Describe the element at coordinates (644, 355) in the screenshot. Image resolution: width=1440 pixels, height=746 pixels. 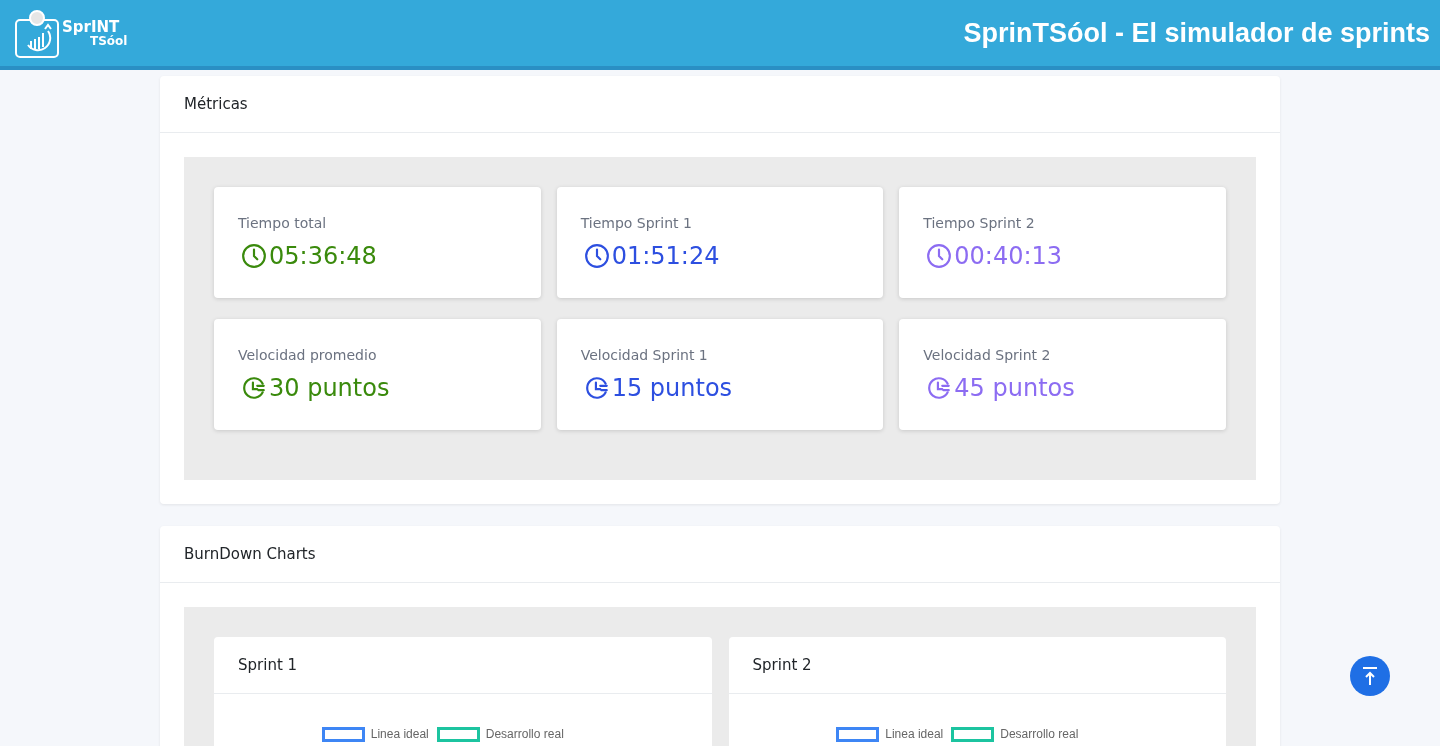
I see `metric-label: Velocidad Sprint 1` at that location.